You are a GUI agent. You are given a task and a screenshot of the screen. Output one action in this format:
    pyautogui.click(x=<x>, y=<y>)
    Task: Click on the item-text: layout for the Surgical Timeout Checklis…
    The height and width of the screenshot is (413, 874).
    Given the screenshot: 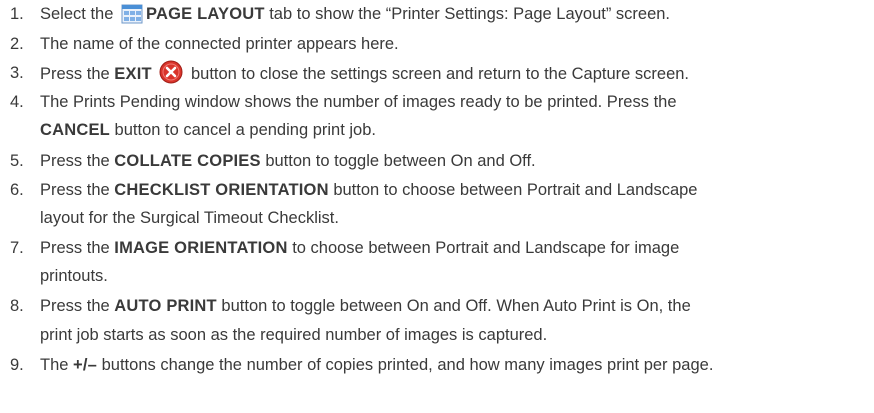 What is the action you would take?
    pyautogui.click(x=189, y=218)
    